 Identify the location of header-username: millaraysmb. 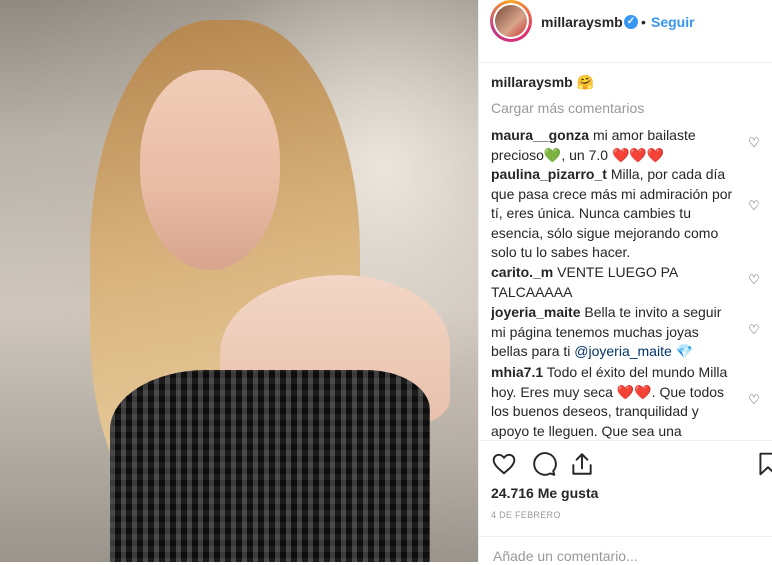
(582, 22).